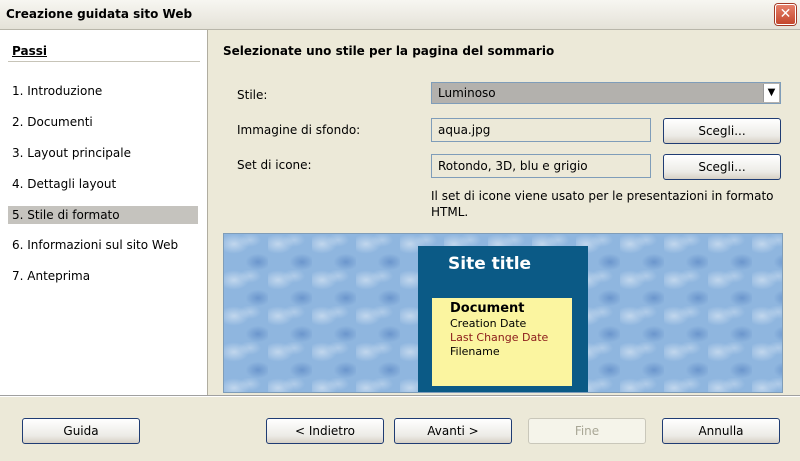  Describe the element at coordinates (606, 93) in the screenshot. I see `style-select: Luminoso ▼` at that location.